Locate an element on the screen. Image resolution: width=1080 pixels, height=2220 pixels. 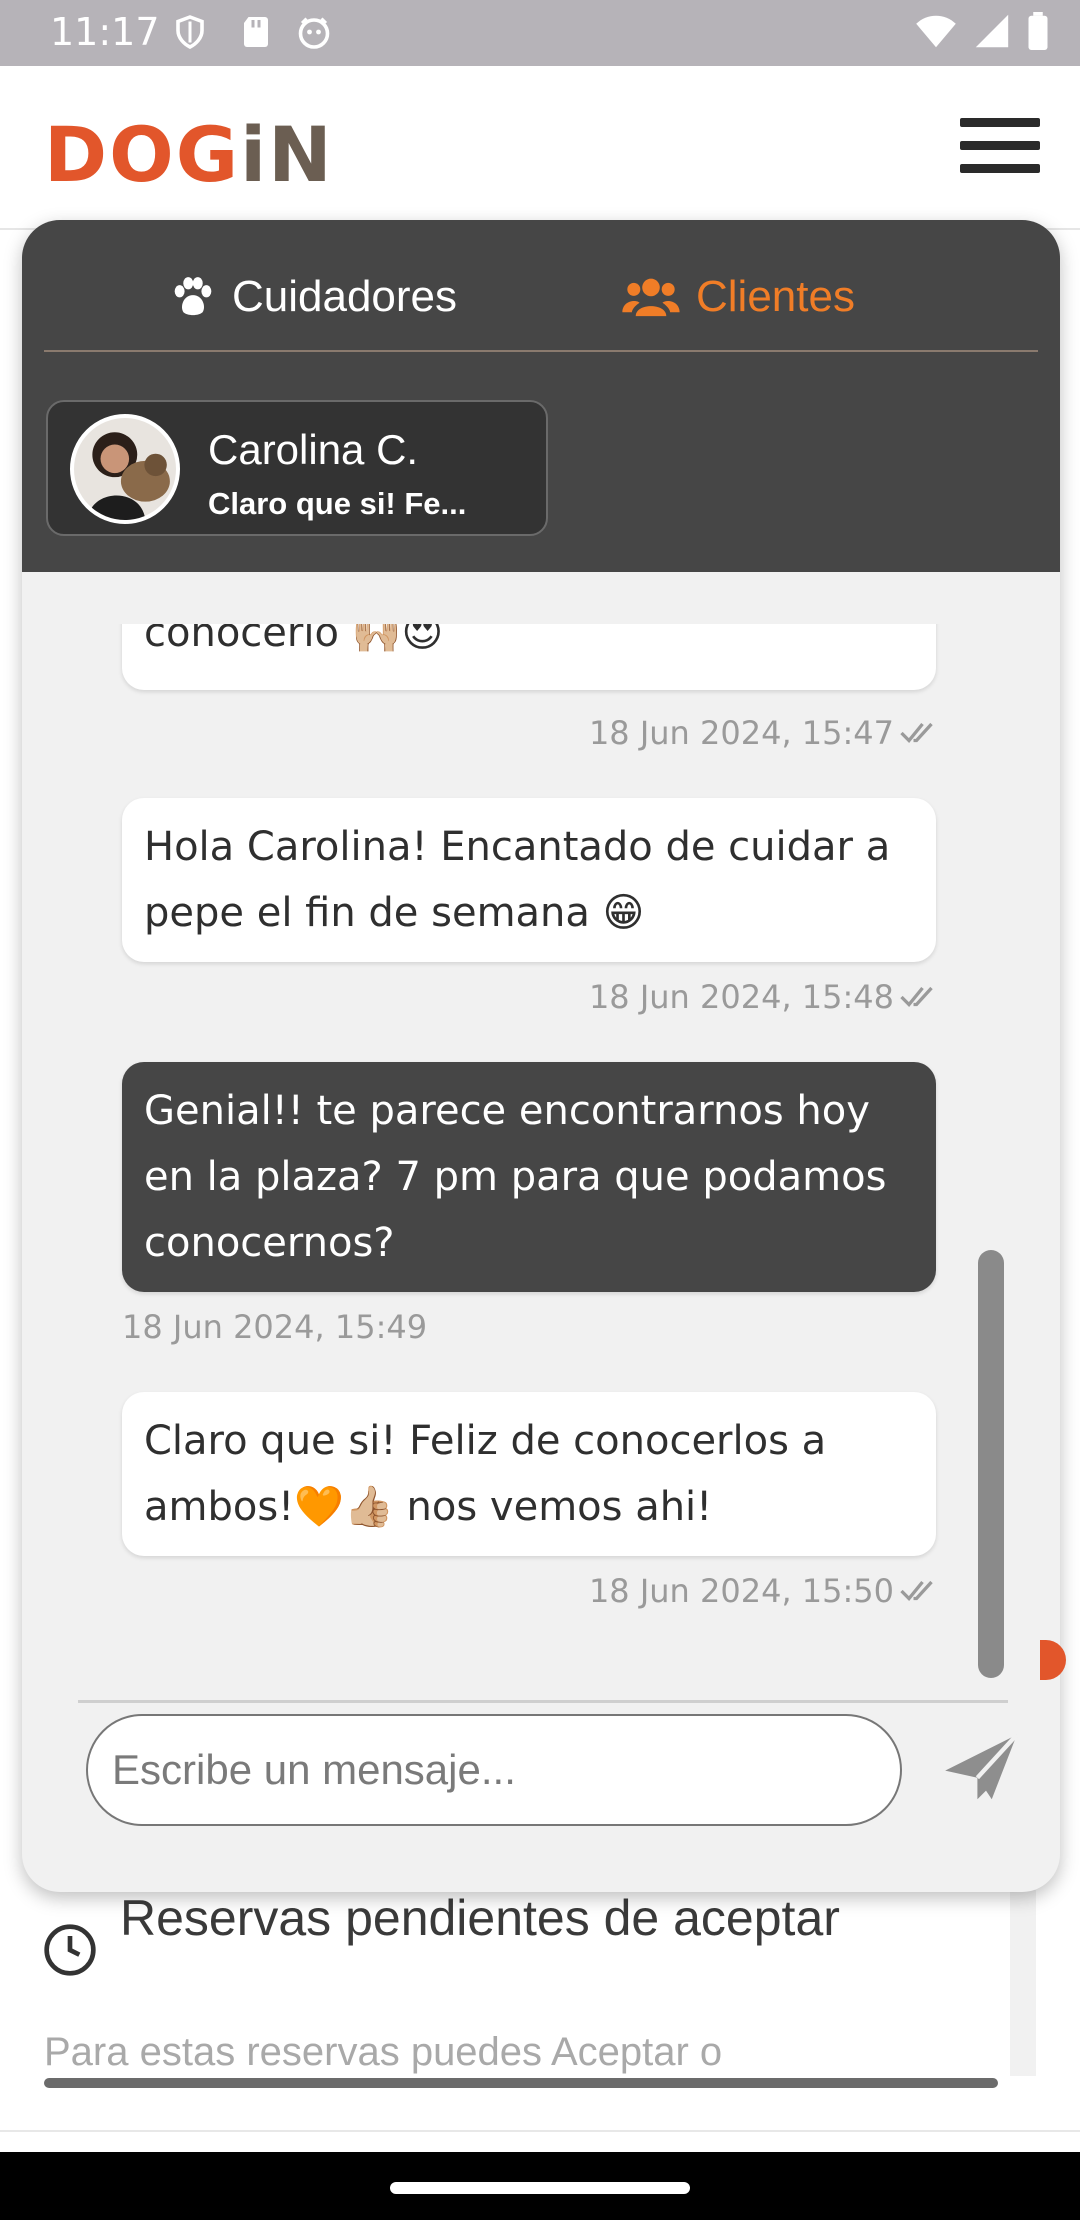
dogin-logo: DOGiN is located at coordinates (189, 154).